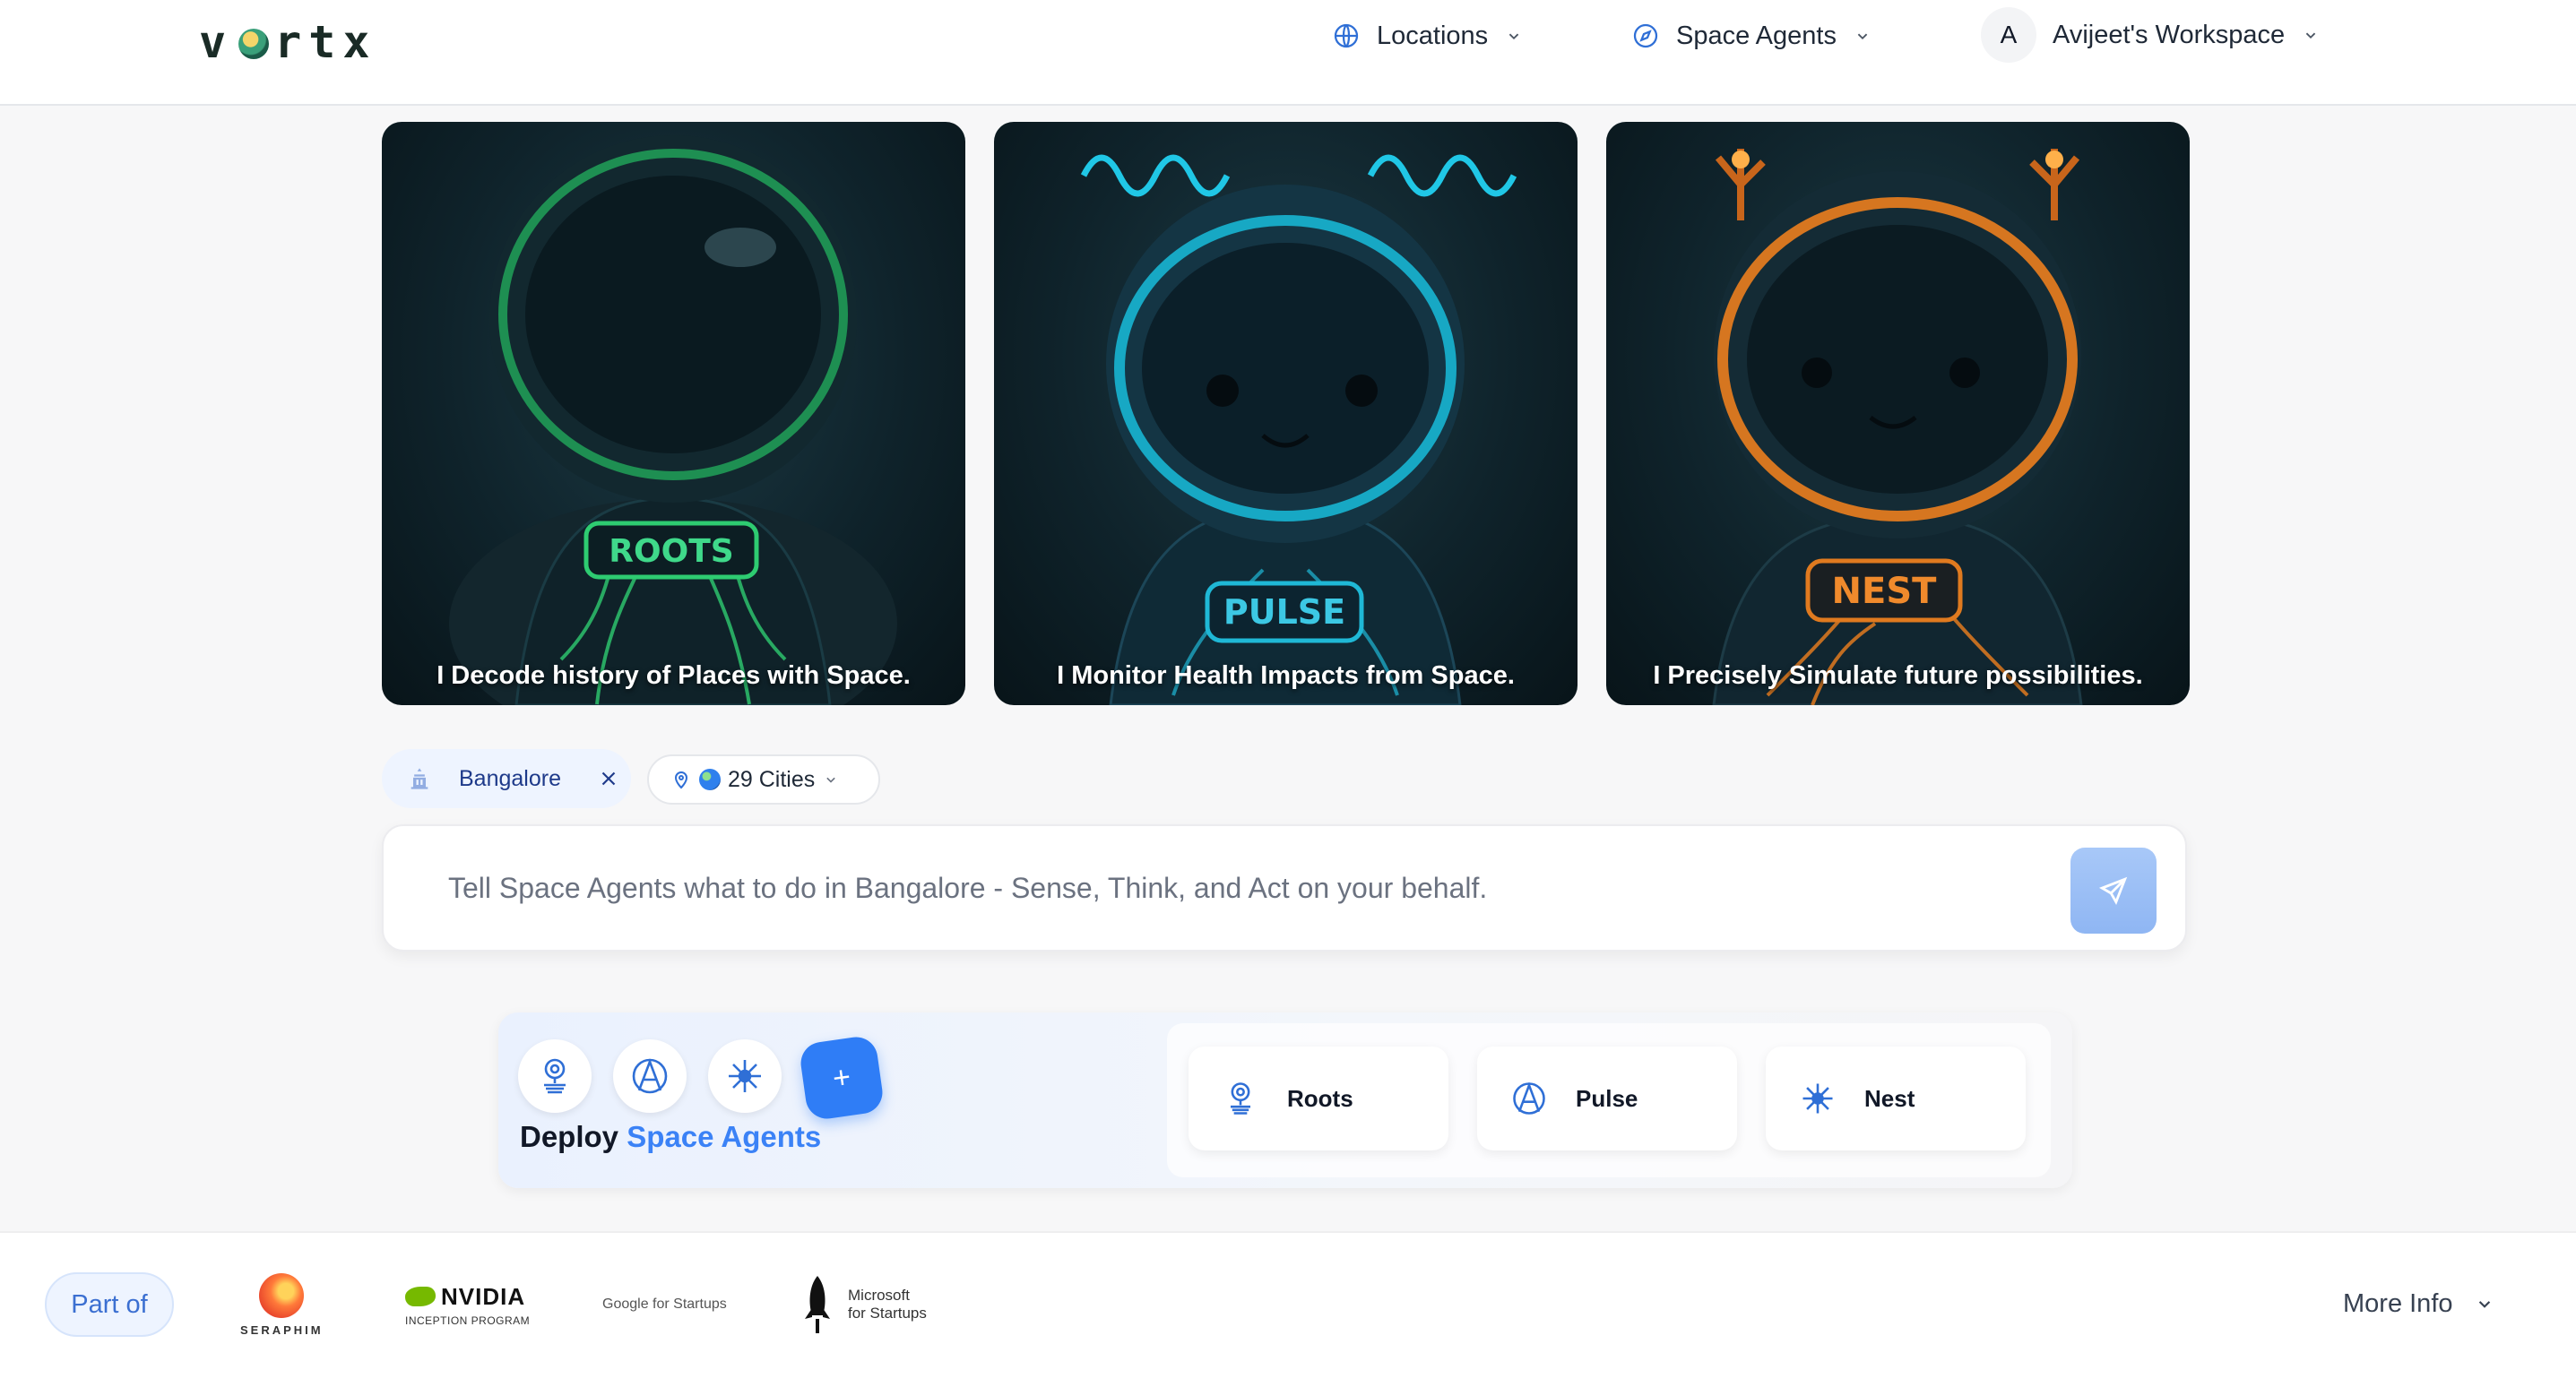  Describe the element at coordinates (325, 42) in the screenshot. I see `logo-letters-rtx: rtx` at that location.